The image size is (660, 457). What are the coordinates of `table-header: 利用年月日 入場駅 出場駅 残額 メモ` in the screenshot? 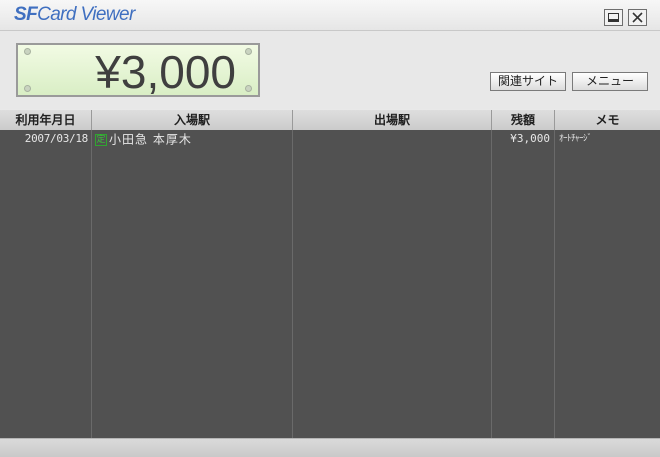 It's located at (330, 120).